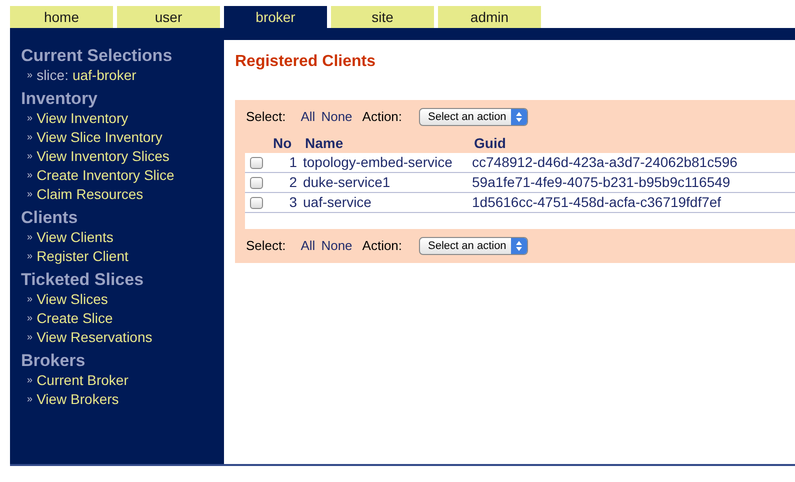  I want to click on nav-tab: home, so click(61, 17).